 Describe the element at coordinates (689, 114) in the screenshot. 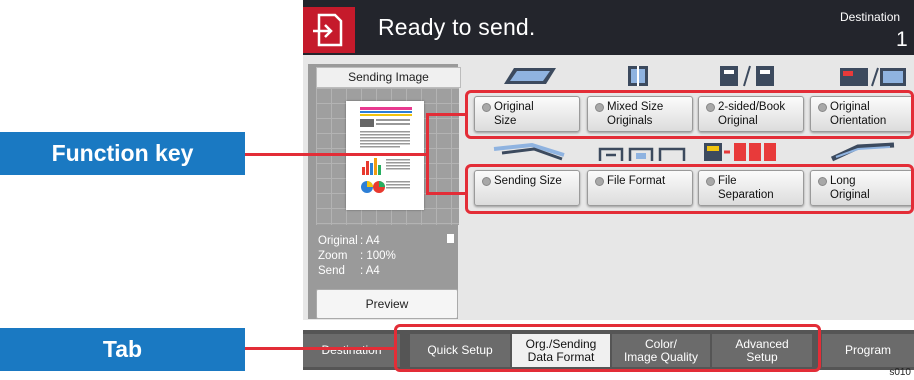

I see `function-keys-row1-highlight` at that location.